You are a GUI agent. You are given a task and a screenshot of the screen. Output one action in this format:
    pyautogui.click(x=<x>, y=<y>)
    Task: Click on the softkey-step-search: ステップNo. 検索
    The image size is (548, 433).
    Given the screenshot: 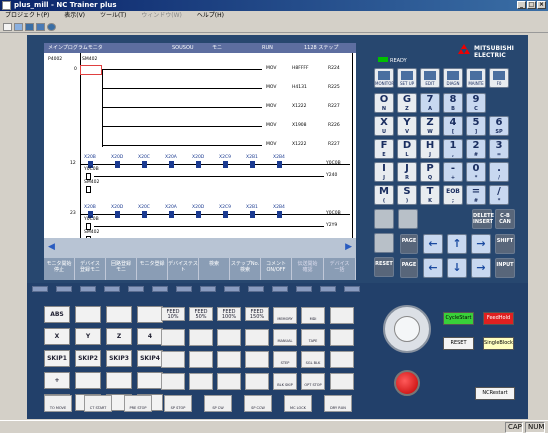 What is the action you would take?
    pyautogui.click(x=245, y=269)
    